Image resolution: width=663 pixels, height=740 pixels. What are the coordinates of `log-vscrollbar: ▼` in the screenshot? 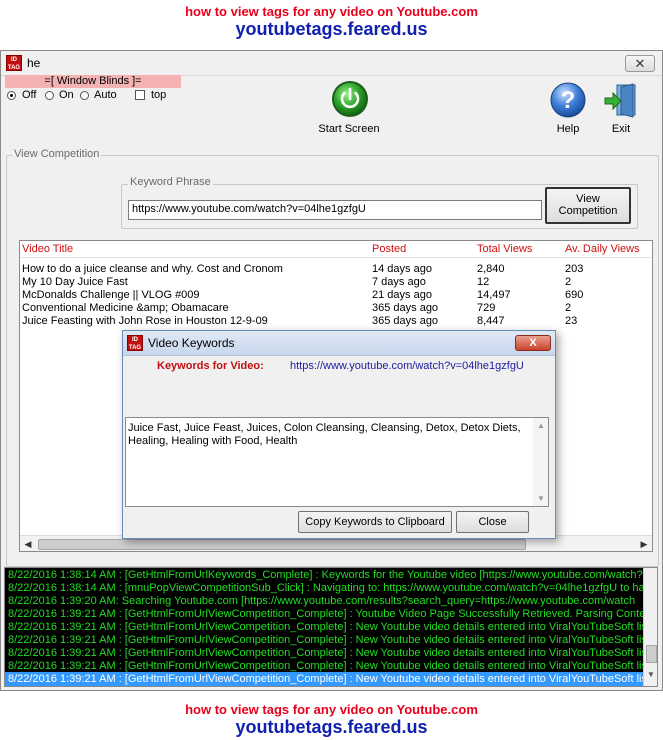 It's located at (650, 627).